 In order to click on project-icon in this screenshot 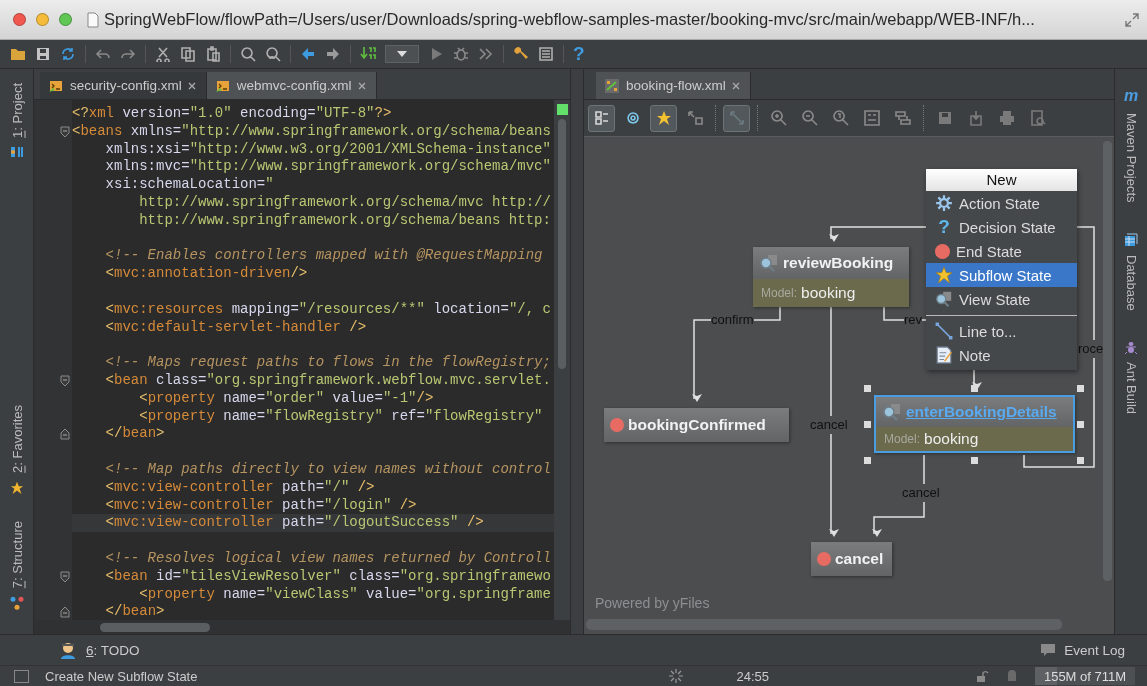, I will do `click(17, 151)`.